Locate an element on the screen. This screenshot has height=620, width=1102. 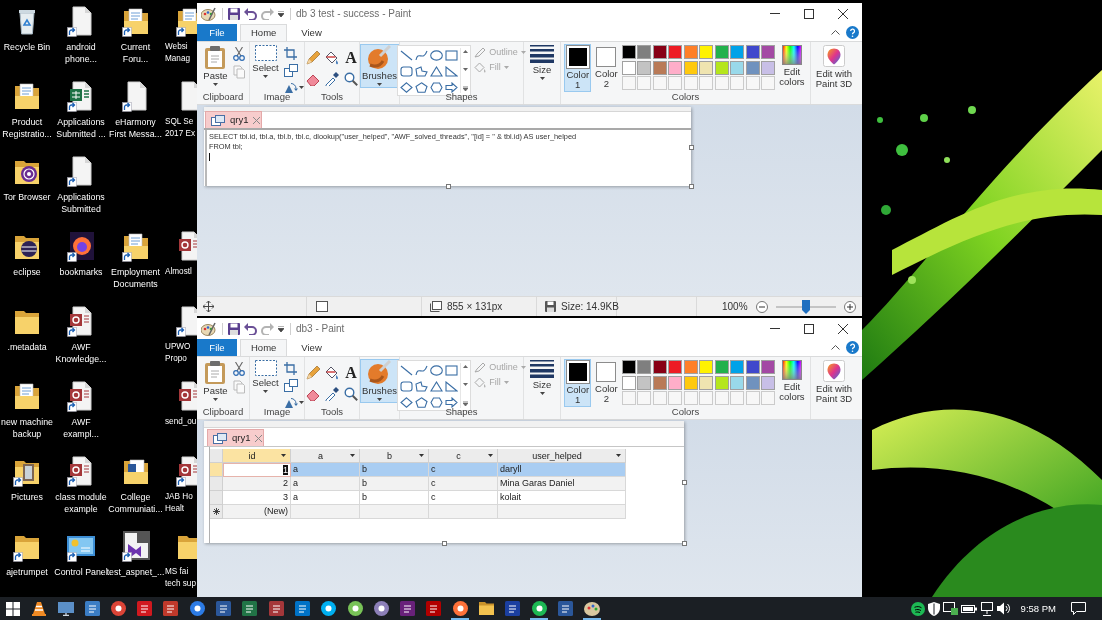
paint-3d-button: Edit with Paint 3D is located at coordinates (834, 382).